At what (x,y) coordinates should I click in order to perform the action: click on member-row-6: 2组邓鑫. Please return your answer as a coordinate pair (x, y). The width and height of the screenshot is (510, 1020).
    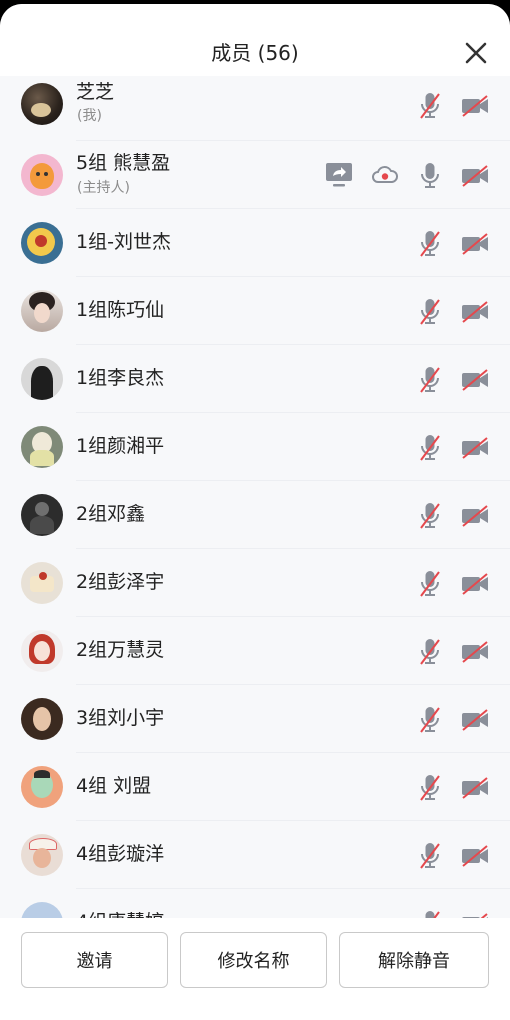
    Looking at the image, I should click on (255, 515).